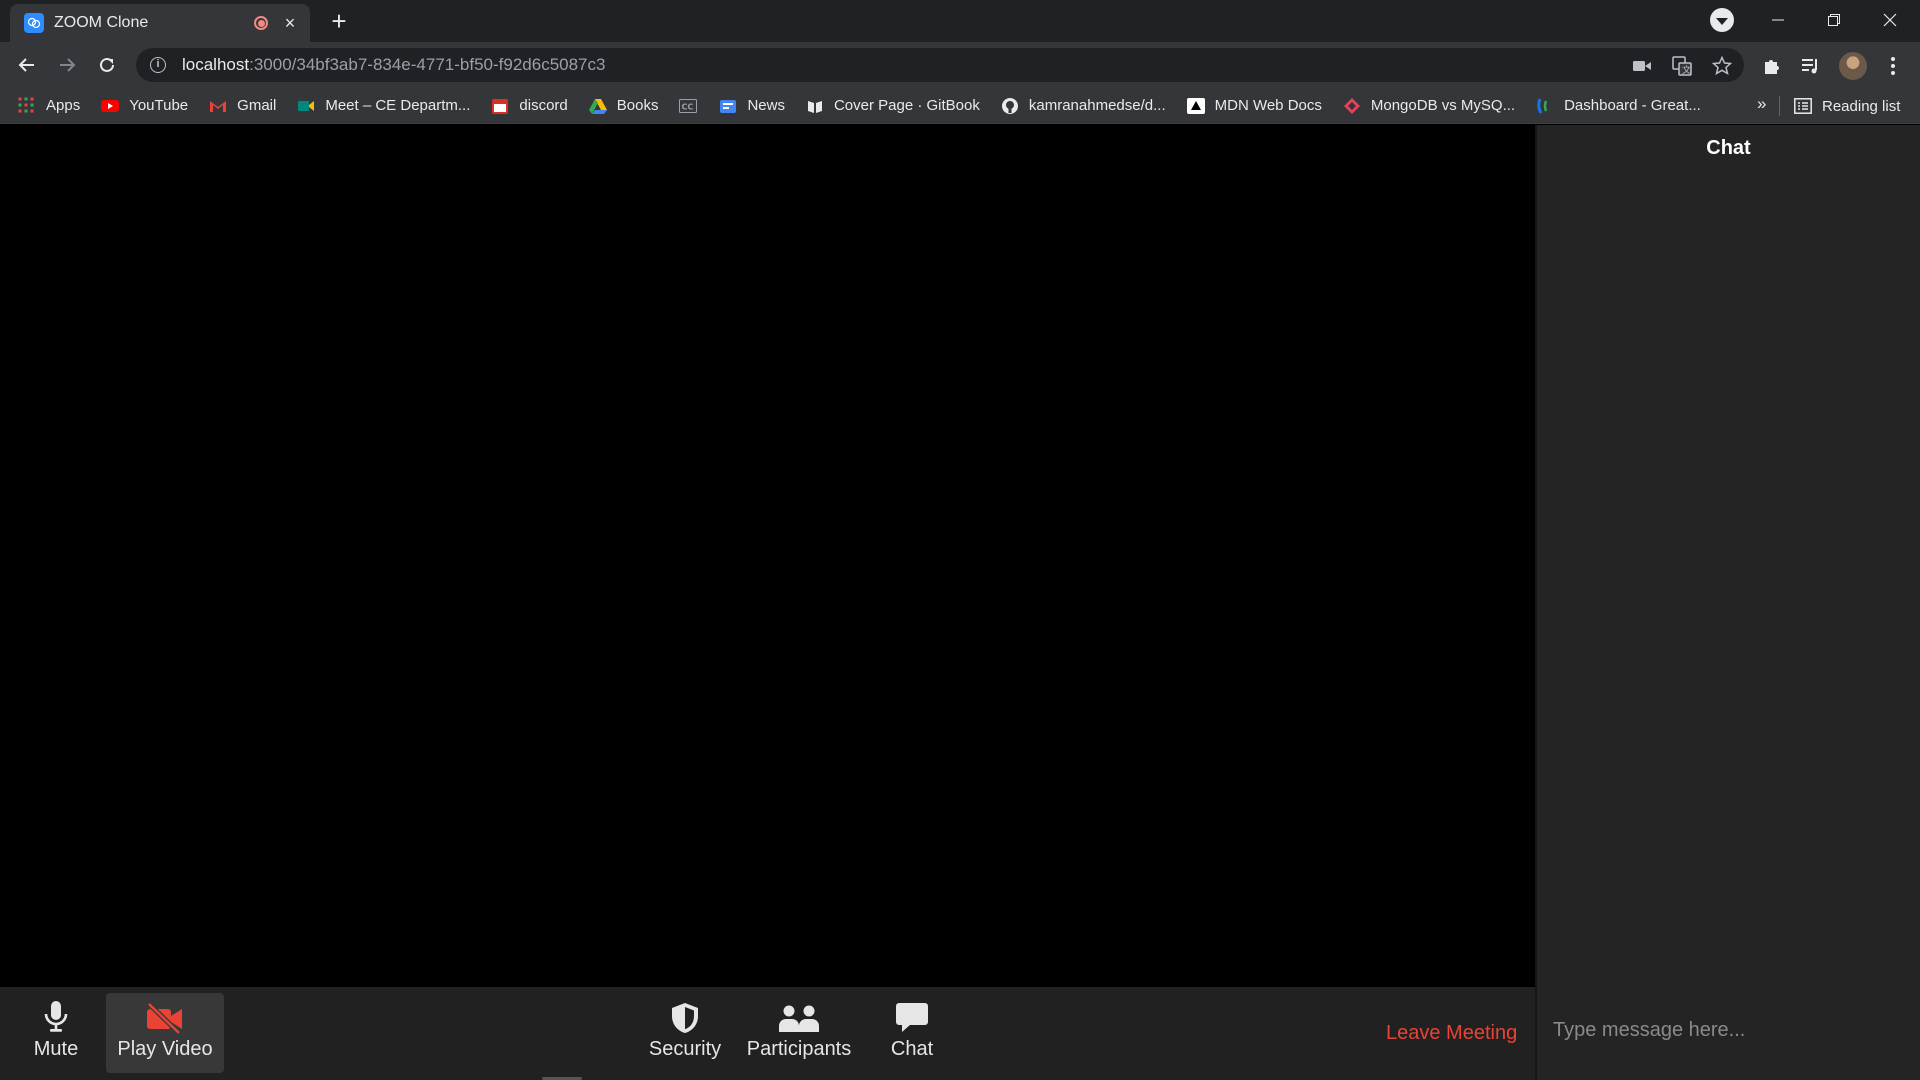  I want to click on camera-in-use-icon, so click(1642, 66).